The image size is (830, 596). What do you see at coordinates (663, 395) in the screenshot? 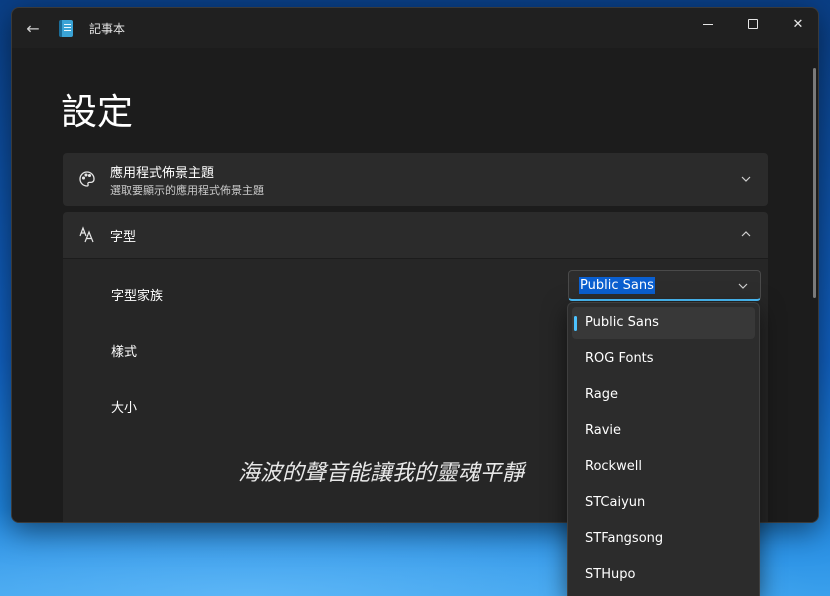
I see `dropdown-option: Rage` at bounding box center [663, 395].